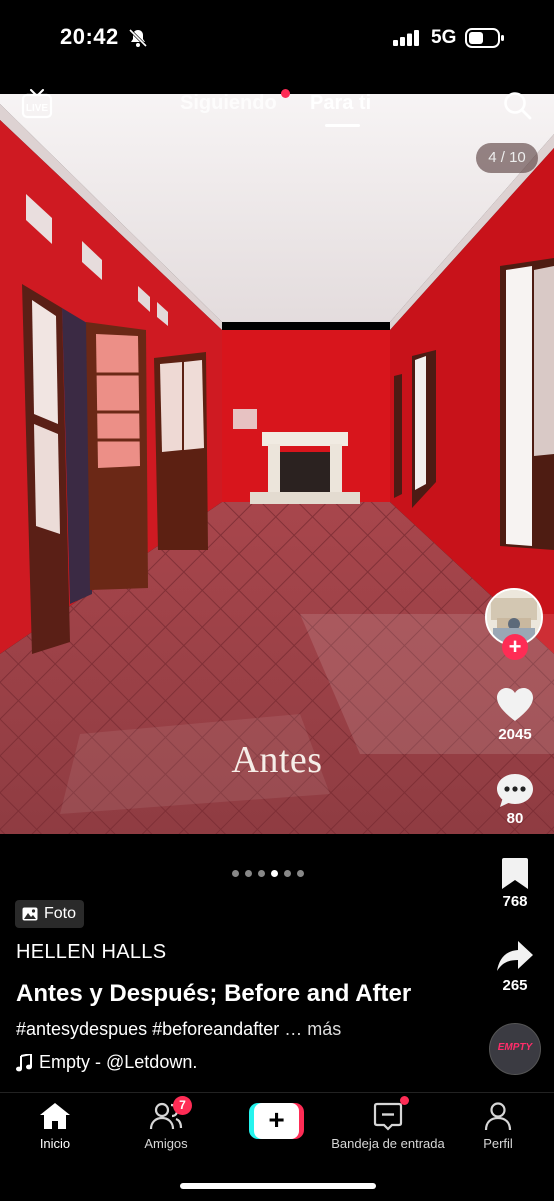  Describe the element at coordinates (507, 158) in the screenshot. I see `photo-counter: 4 / 10` at that location.